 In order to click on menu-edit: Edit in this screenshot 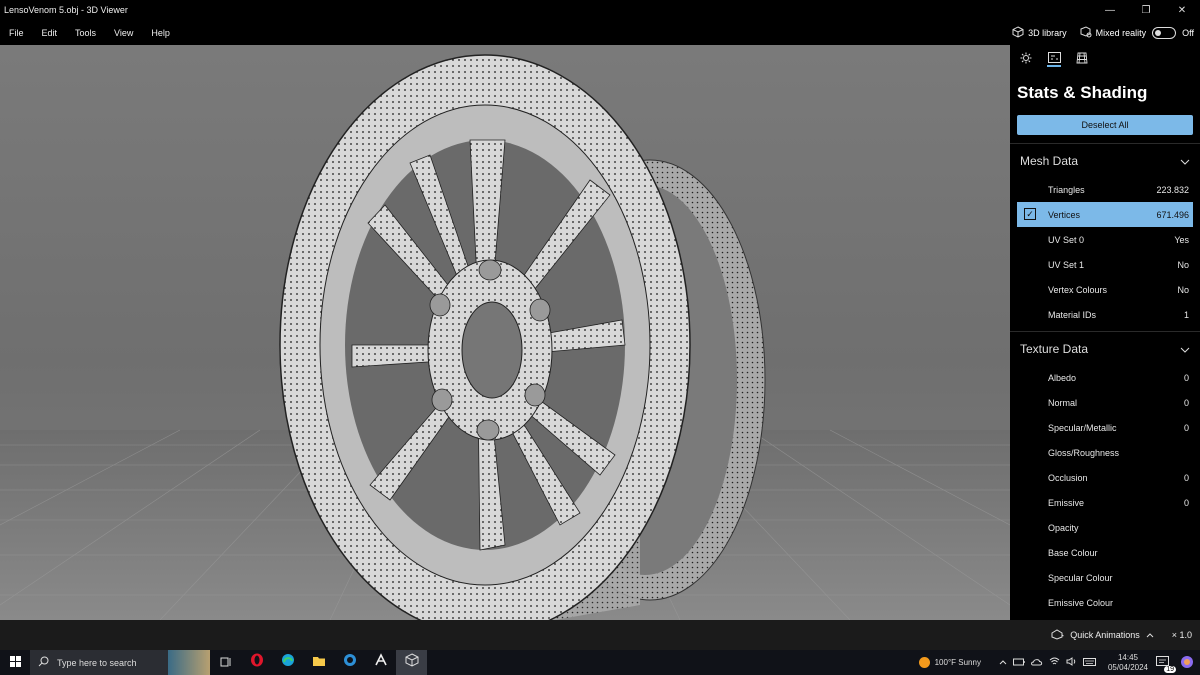, I will do `click(50, 33)`.